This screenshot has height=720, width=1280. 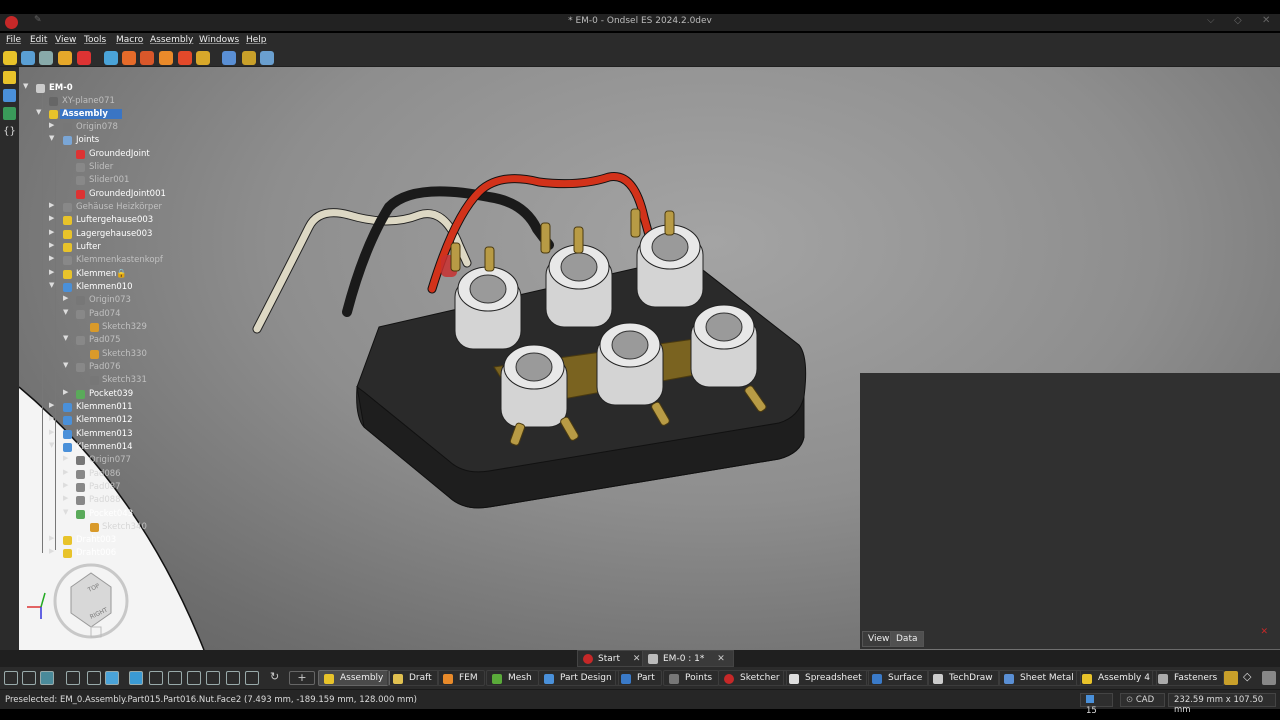 What do you see at coordinates (219, 40) in the screenshot?
I see `menu-windows: Windows` at bounding box center [219, 40].